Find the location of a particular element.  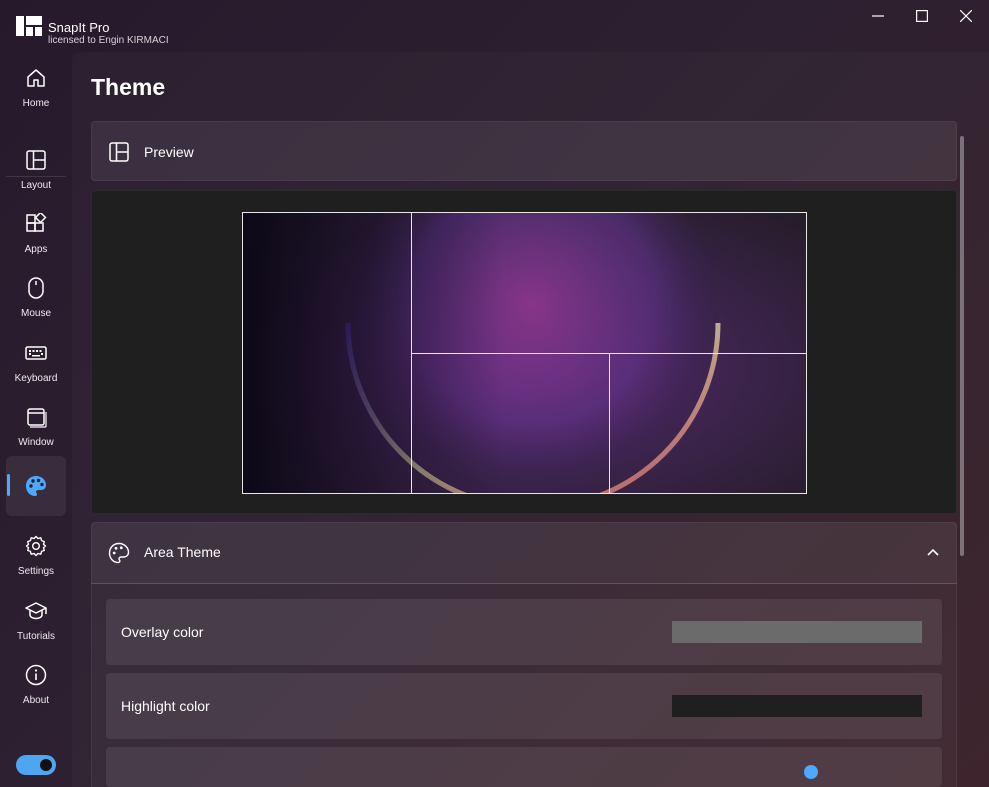

area-theme-label: Area Theme is located at coordinates (182, 552).